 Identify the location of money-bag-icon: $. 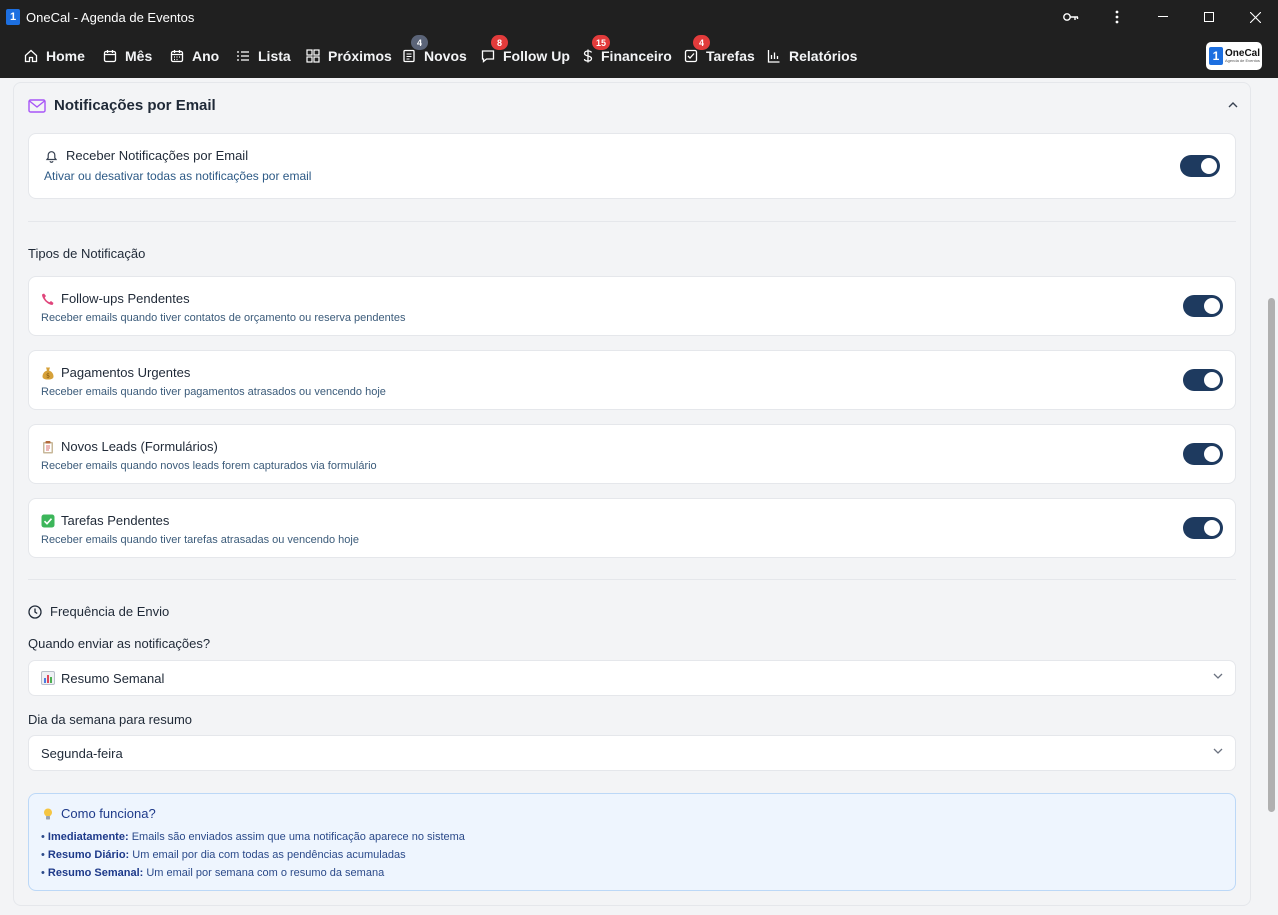
(48, 373).